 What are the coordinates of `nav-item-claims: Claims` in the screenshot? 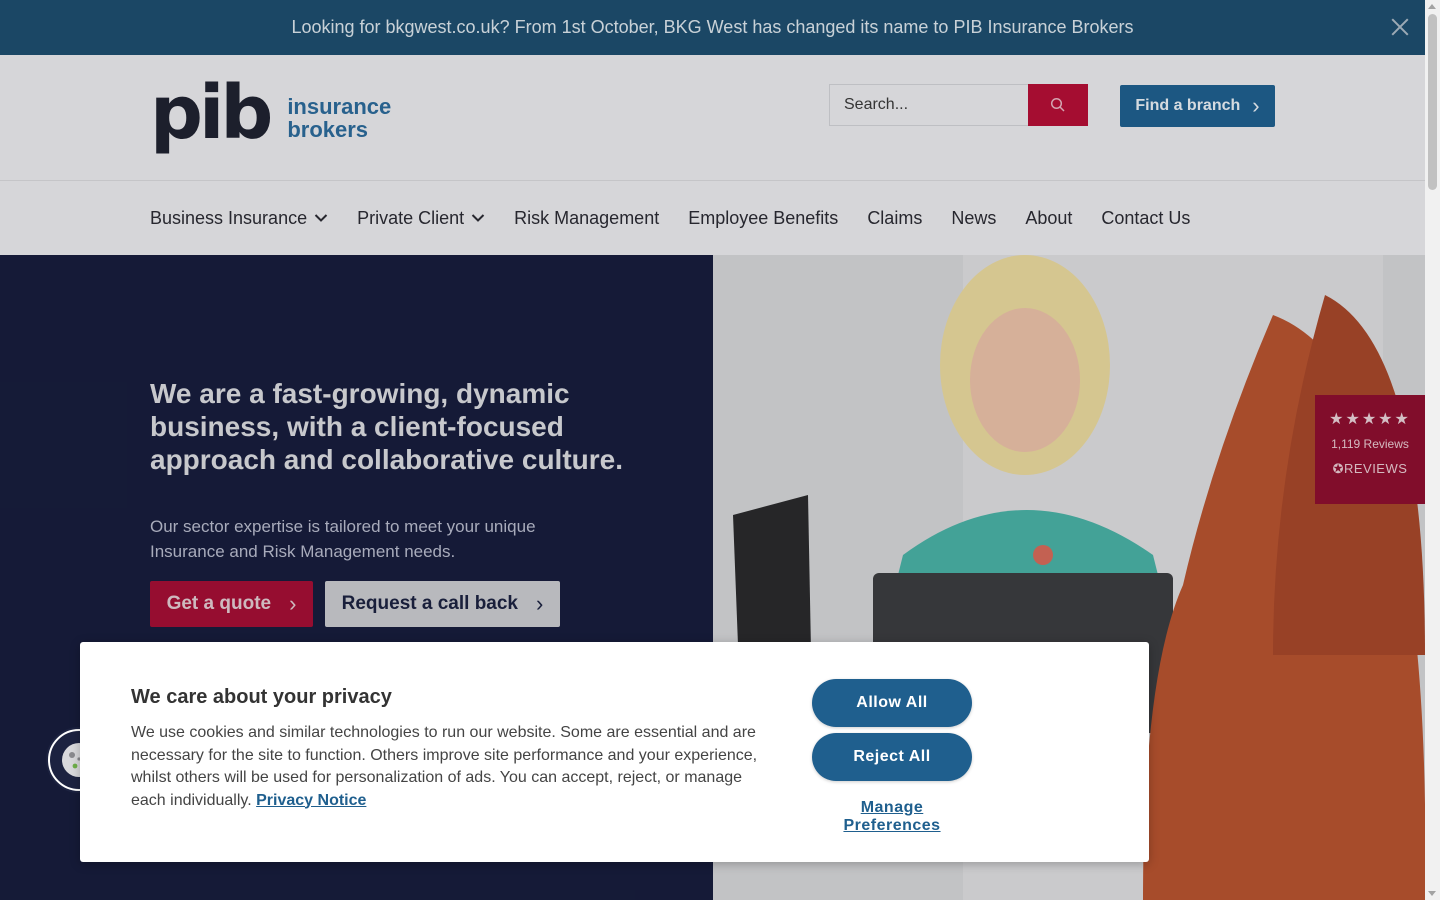 It's located at (894, 218).